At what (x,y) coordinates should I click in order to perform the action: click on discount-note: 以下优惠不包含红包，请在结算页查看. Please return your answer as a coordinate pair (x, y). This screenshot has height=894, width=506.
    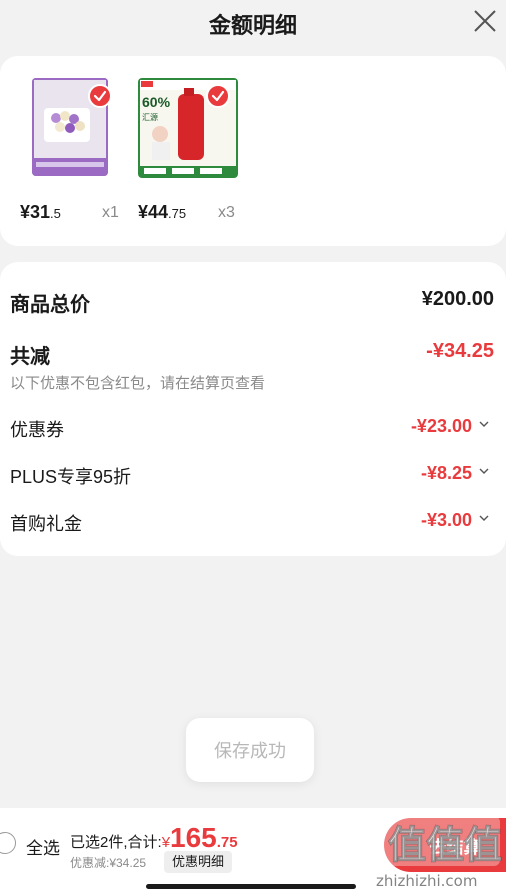
    Looking at the image, I should click on (138, 383).